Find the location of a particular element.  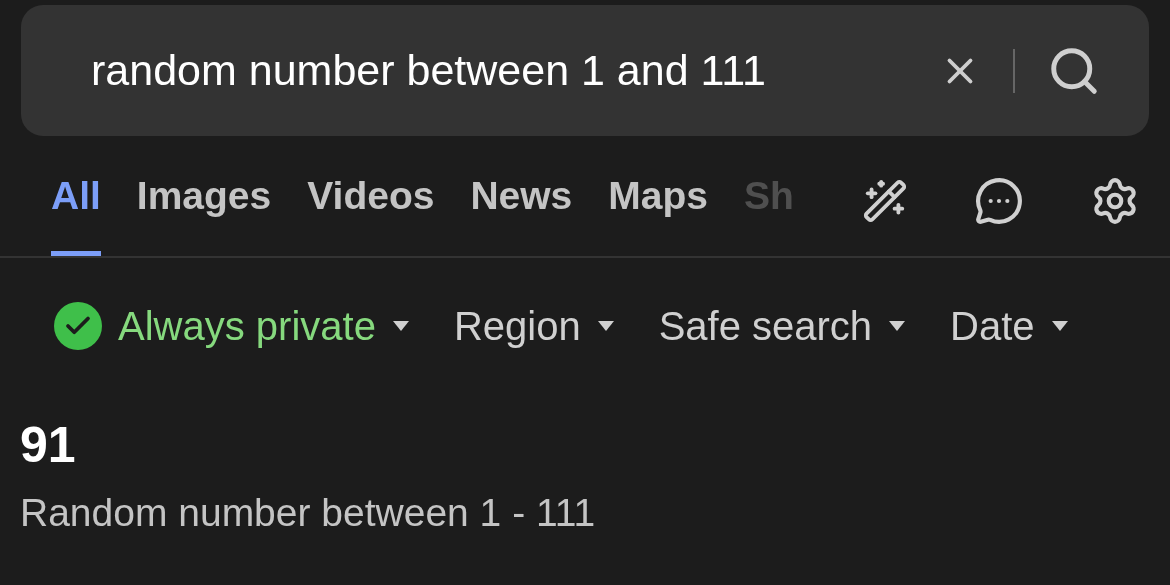

check-icon is located at coordinates (78, 326).